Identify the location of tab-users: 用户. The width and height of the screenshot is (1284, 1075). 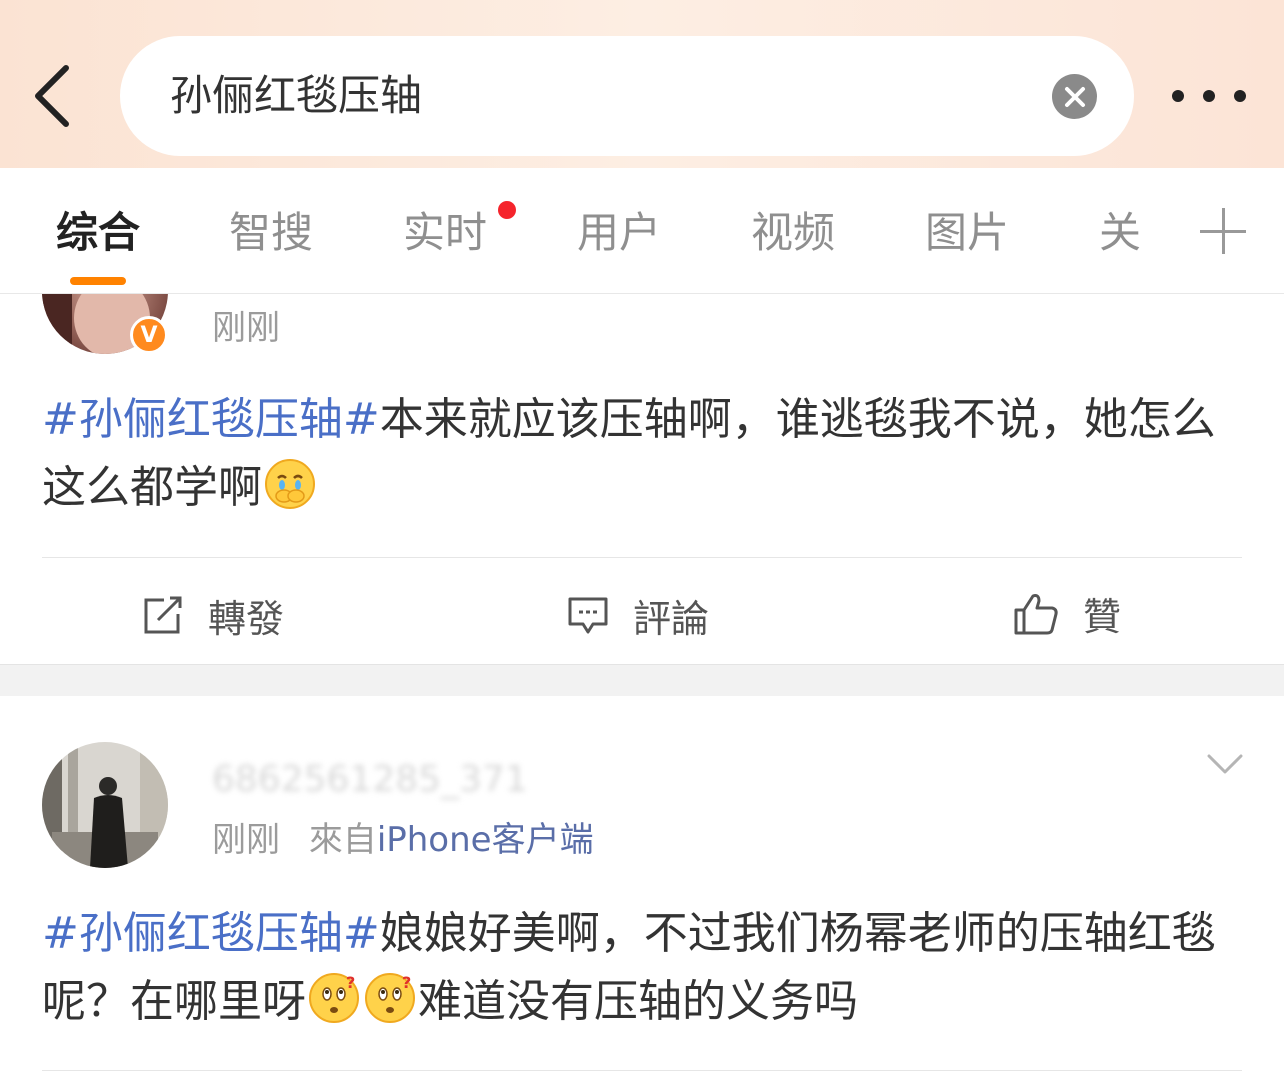
(619, 233).